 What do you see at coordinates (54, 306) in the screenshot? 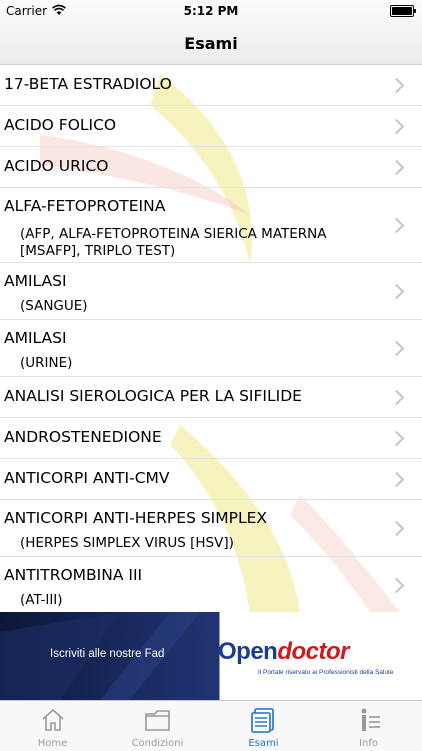
I see `list-item-subtitle: (SANGUE)` at bounding box center [54, 306].